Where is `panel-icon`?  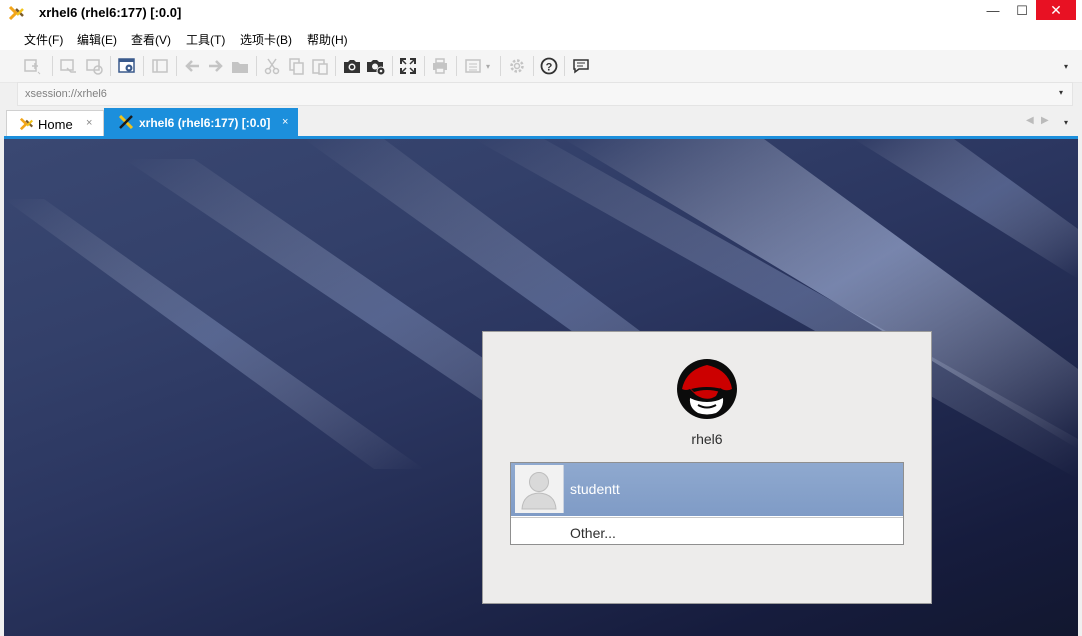
panel-icon is located at coordinates (160, 66).